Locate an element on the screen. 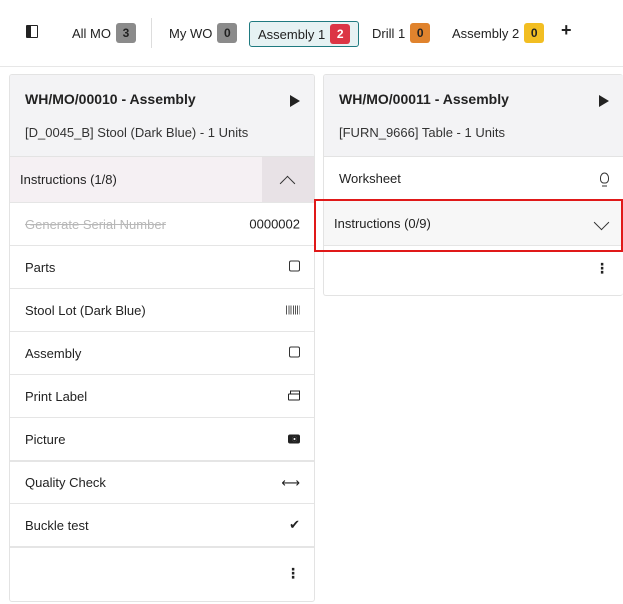  step-label: Buckle test is located at coordinates (57, 525).